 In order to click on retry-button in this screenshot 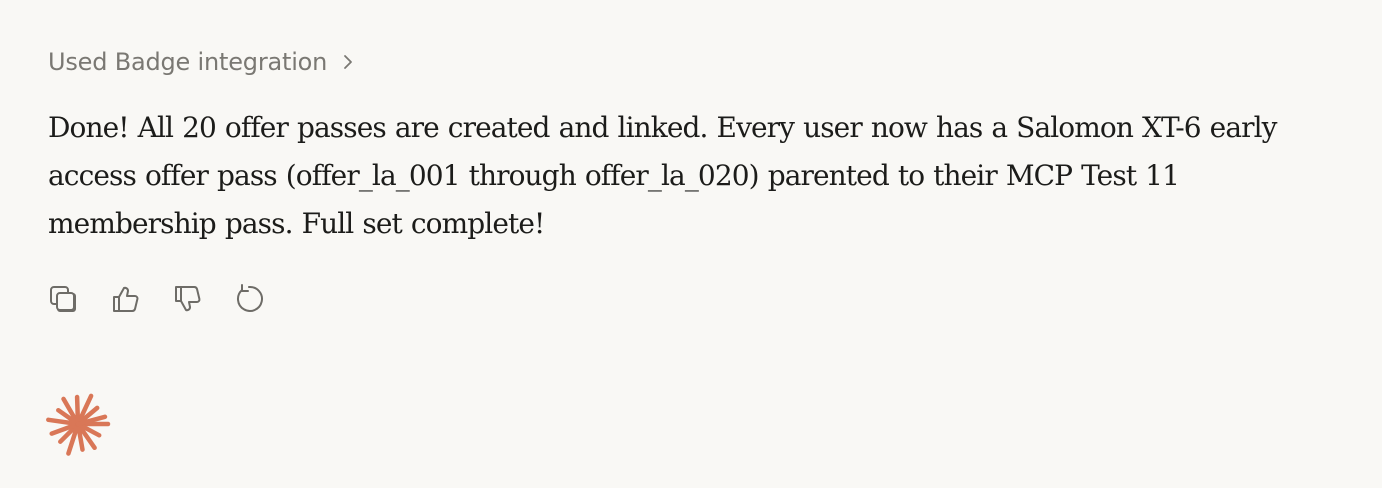, I will do `click(249, 301)`.